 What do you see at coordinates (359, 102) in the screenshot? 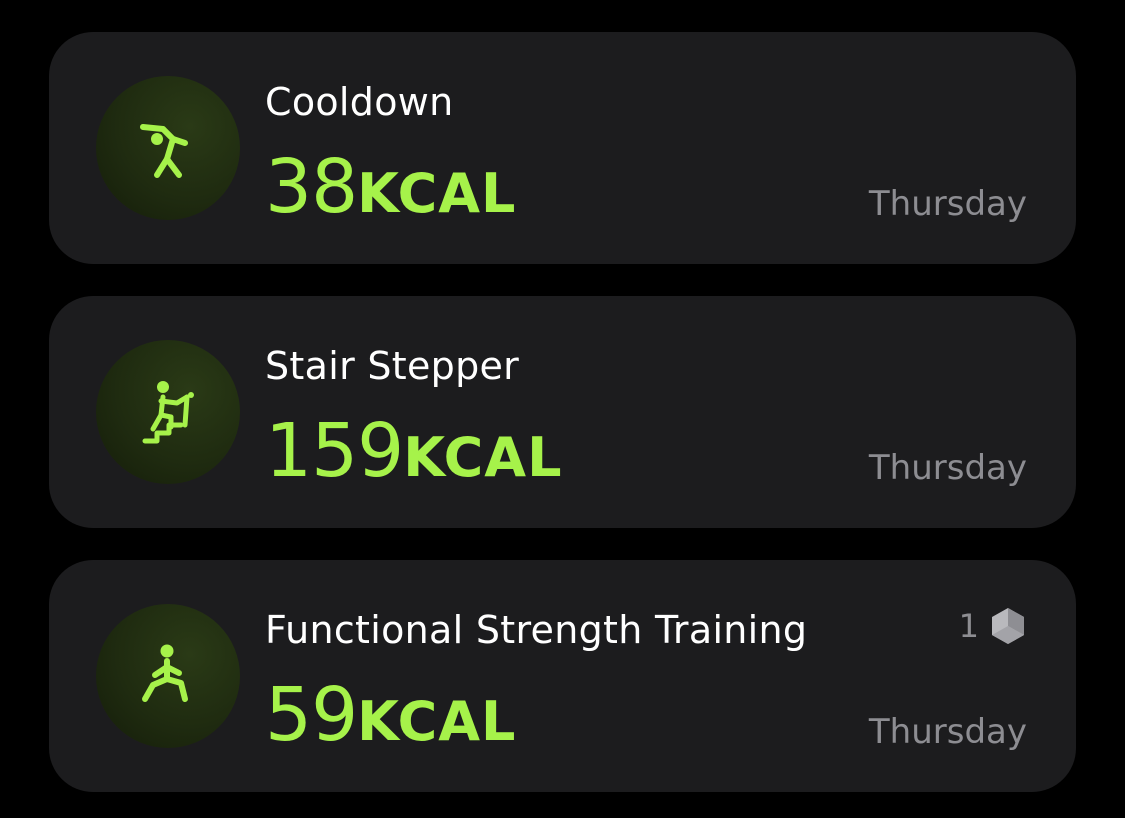
I see `workout-title: Cooldown` at bounding box center [359, 102].